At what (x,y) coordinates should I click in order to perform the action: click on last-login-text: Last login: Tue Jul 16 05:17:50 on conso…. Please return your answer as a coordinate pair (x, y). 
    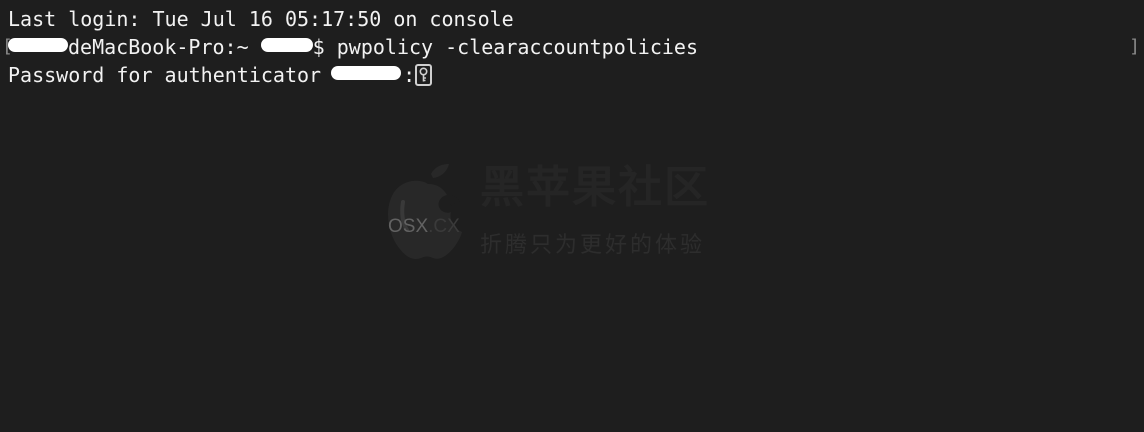
    Looking at the image, I should click on (261, 19).